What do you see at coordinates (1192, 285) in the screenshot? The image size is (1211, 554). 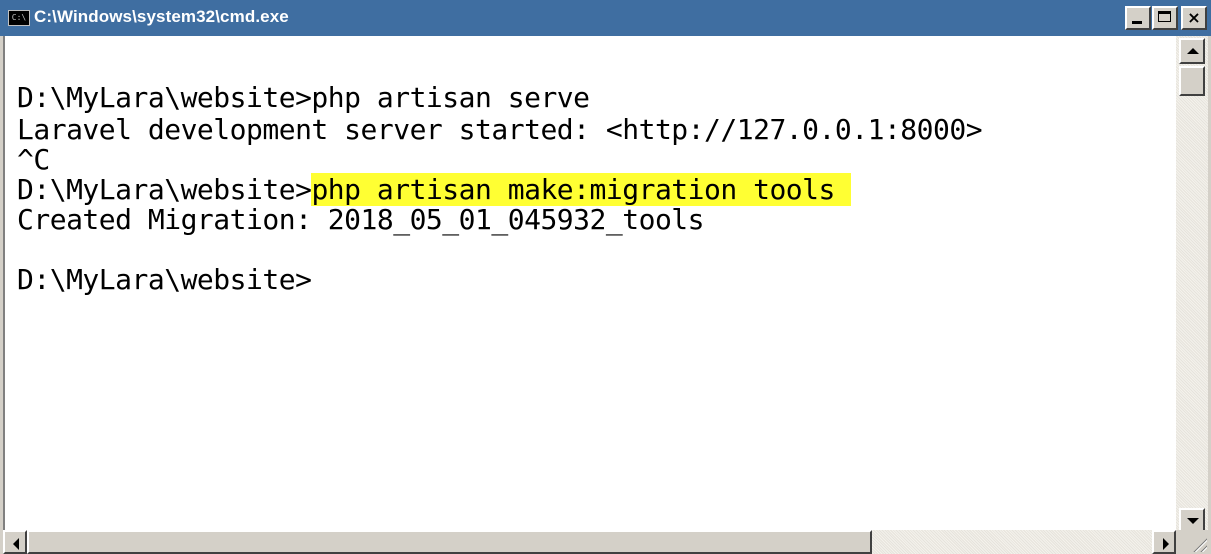 I see `vertical-scrollbar` at bounding box center [1192, 285].